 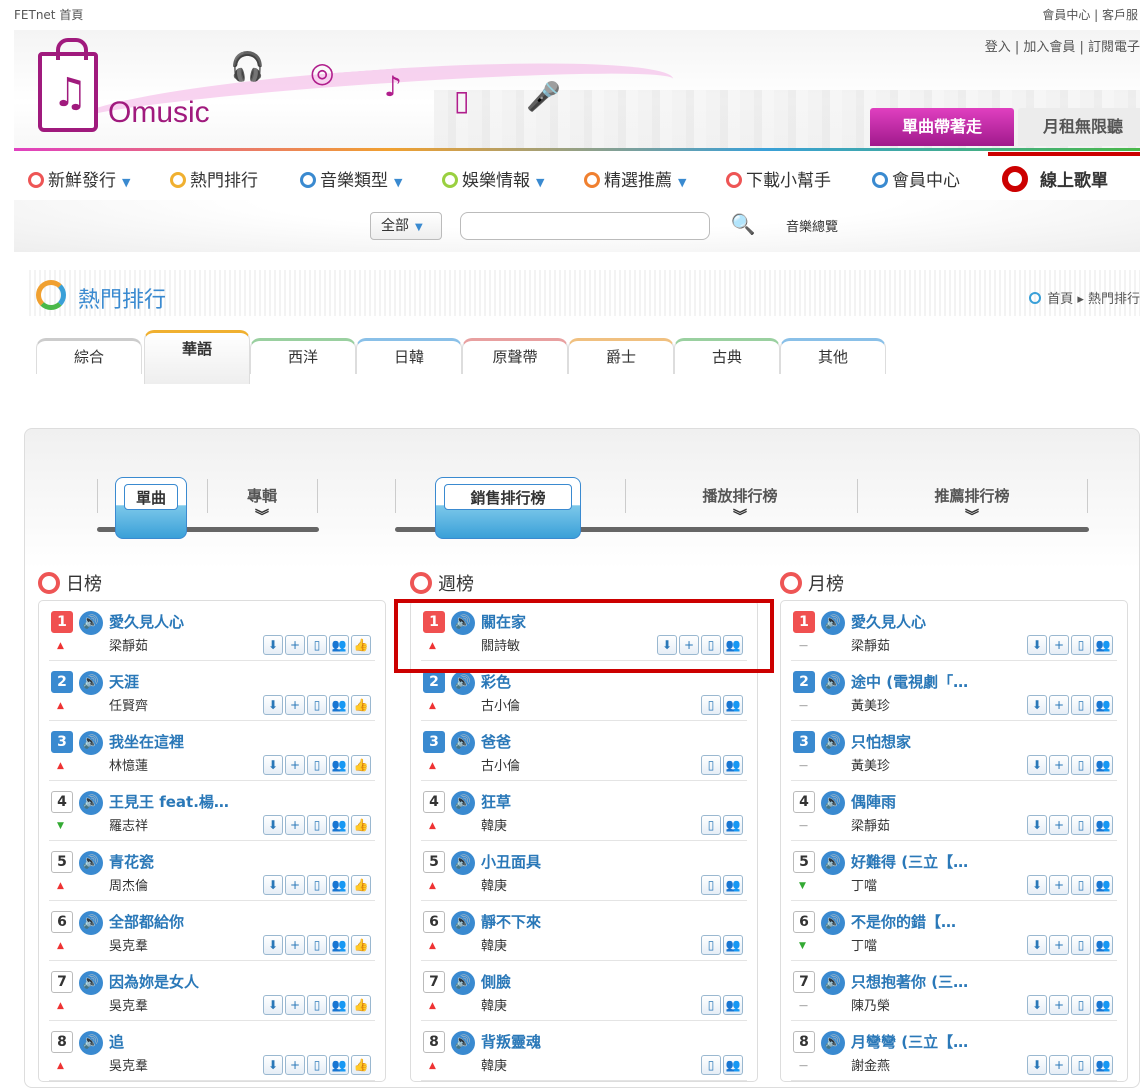 I want to click on tab-other: 其他, so click(x=833, y=356).